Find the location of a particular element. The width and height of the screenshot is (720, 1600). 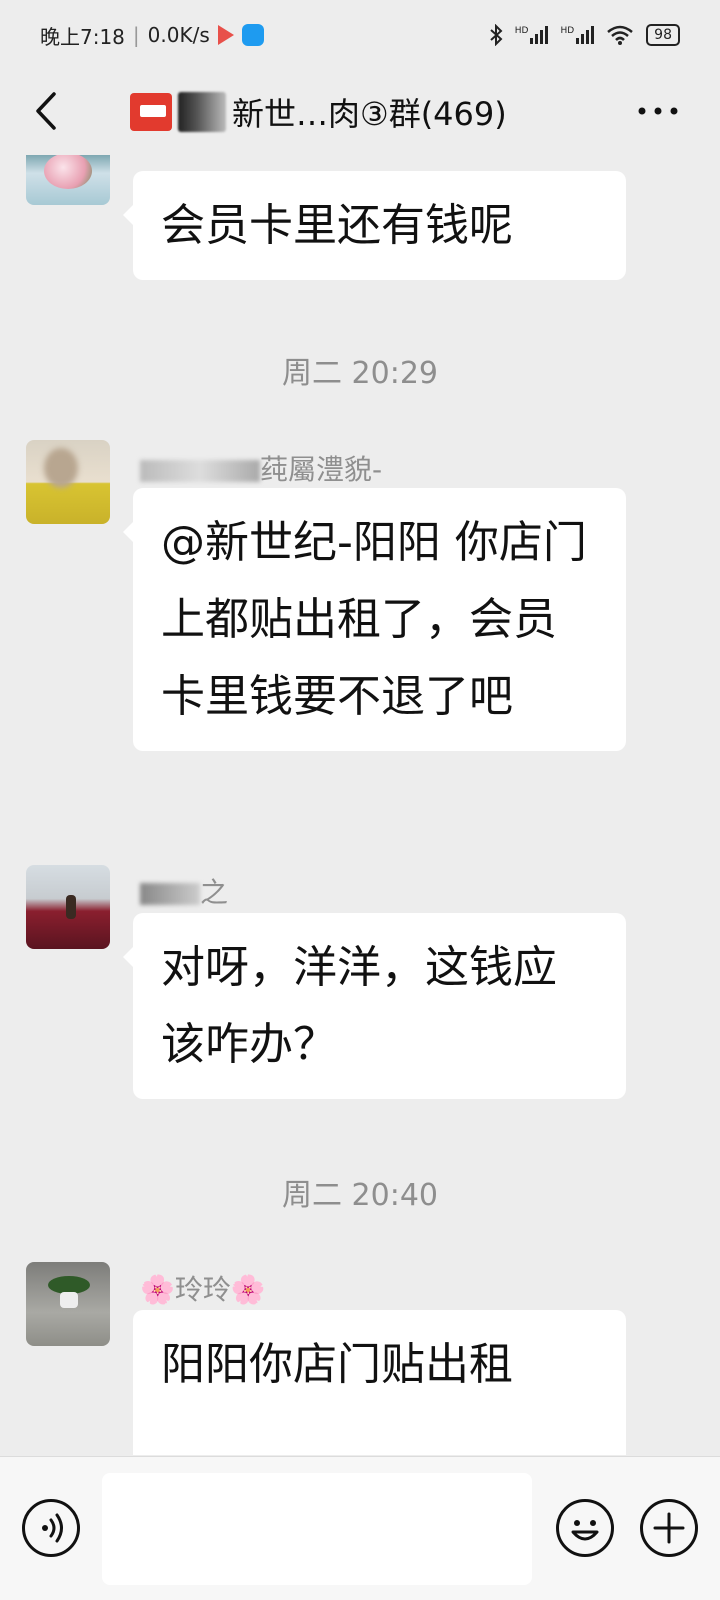

timestamp-divider: 周二 20:29 is located at coordinates (360, 373).